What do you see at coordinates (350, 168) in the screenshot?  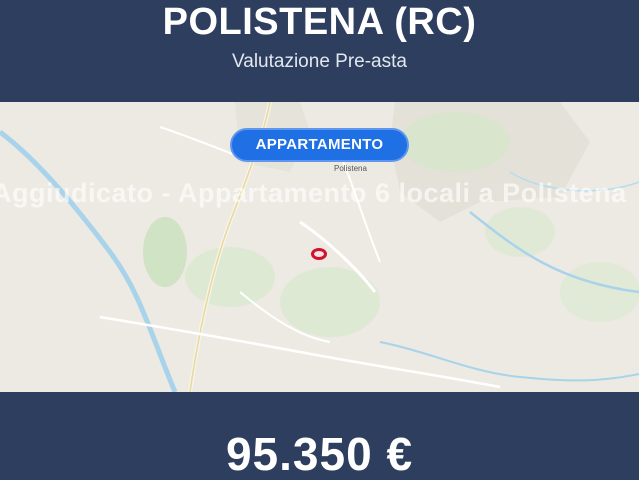 I see `map-place-label: Polistena` at bounding box center [350, 168].